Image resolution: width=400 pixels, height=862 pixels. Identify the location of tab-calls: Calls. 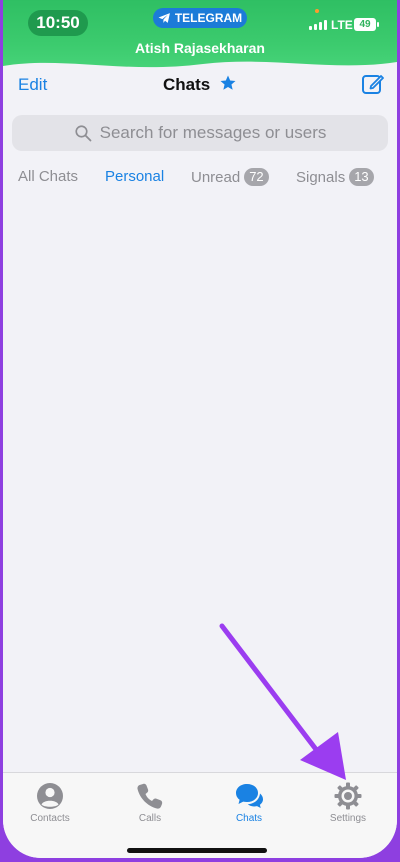
(150, 802).